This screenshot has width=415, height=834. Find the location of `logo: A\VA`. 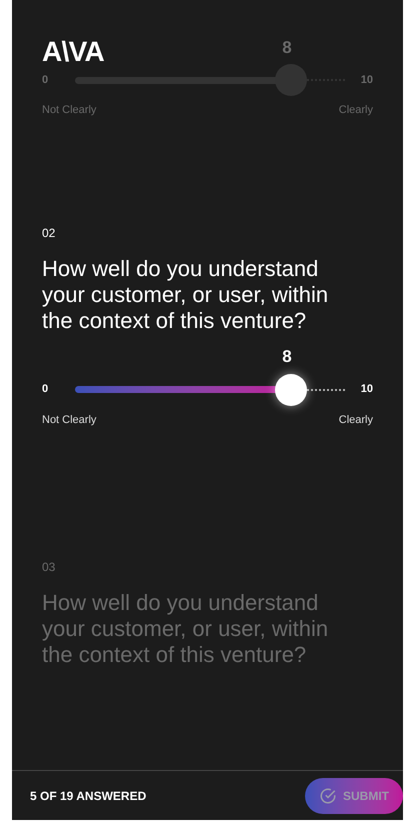

logo: A\VA is located at coordinates (73, 52).